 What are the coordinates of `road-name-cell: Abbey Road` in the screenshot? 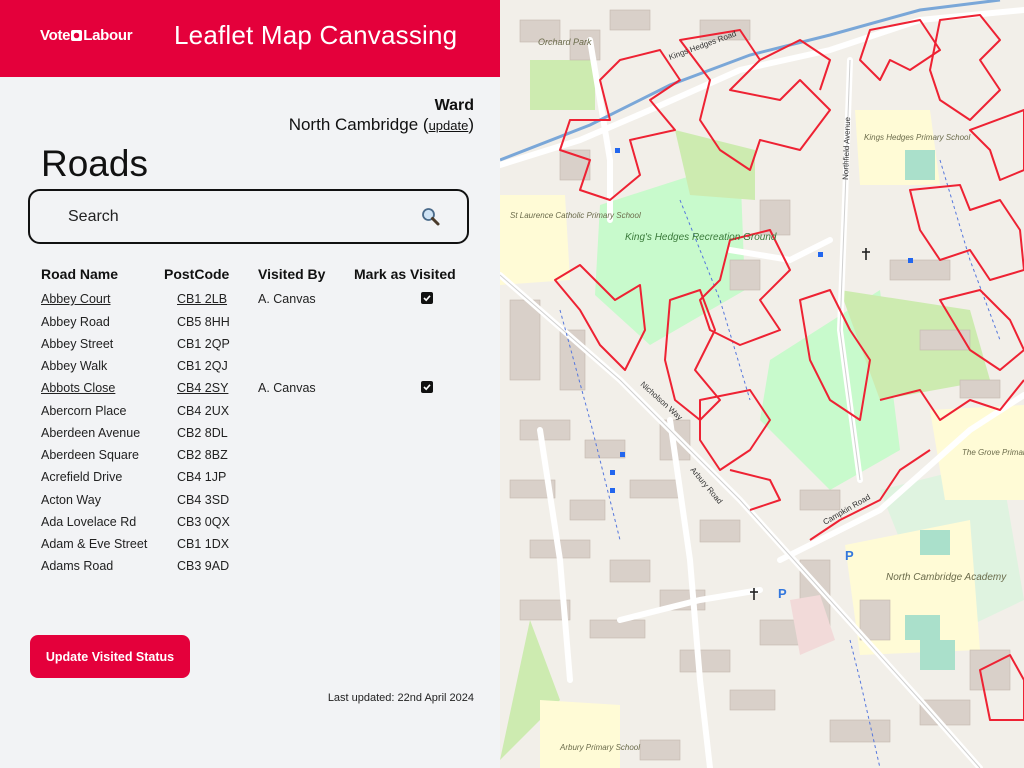 It's located at (75, 322).